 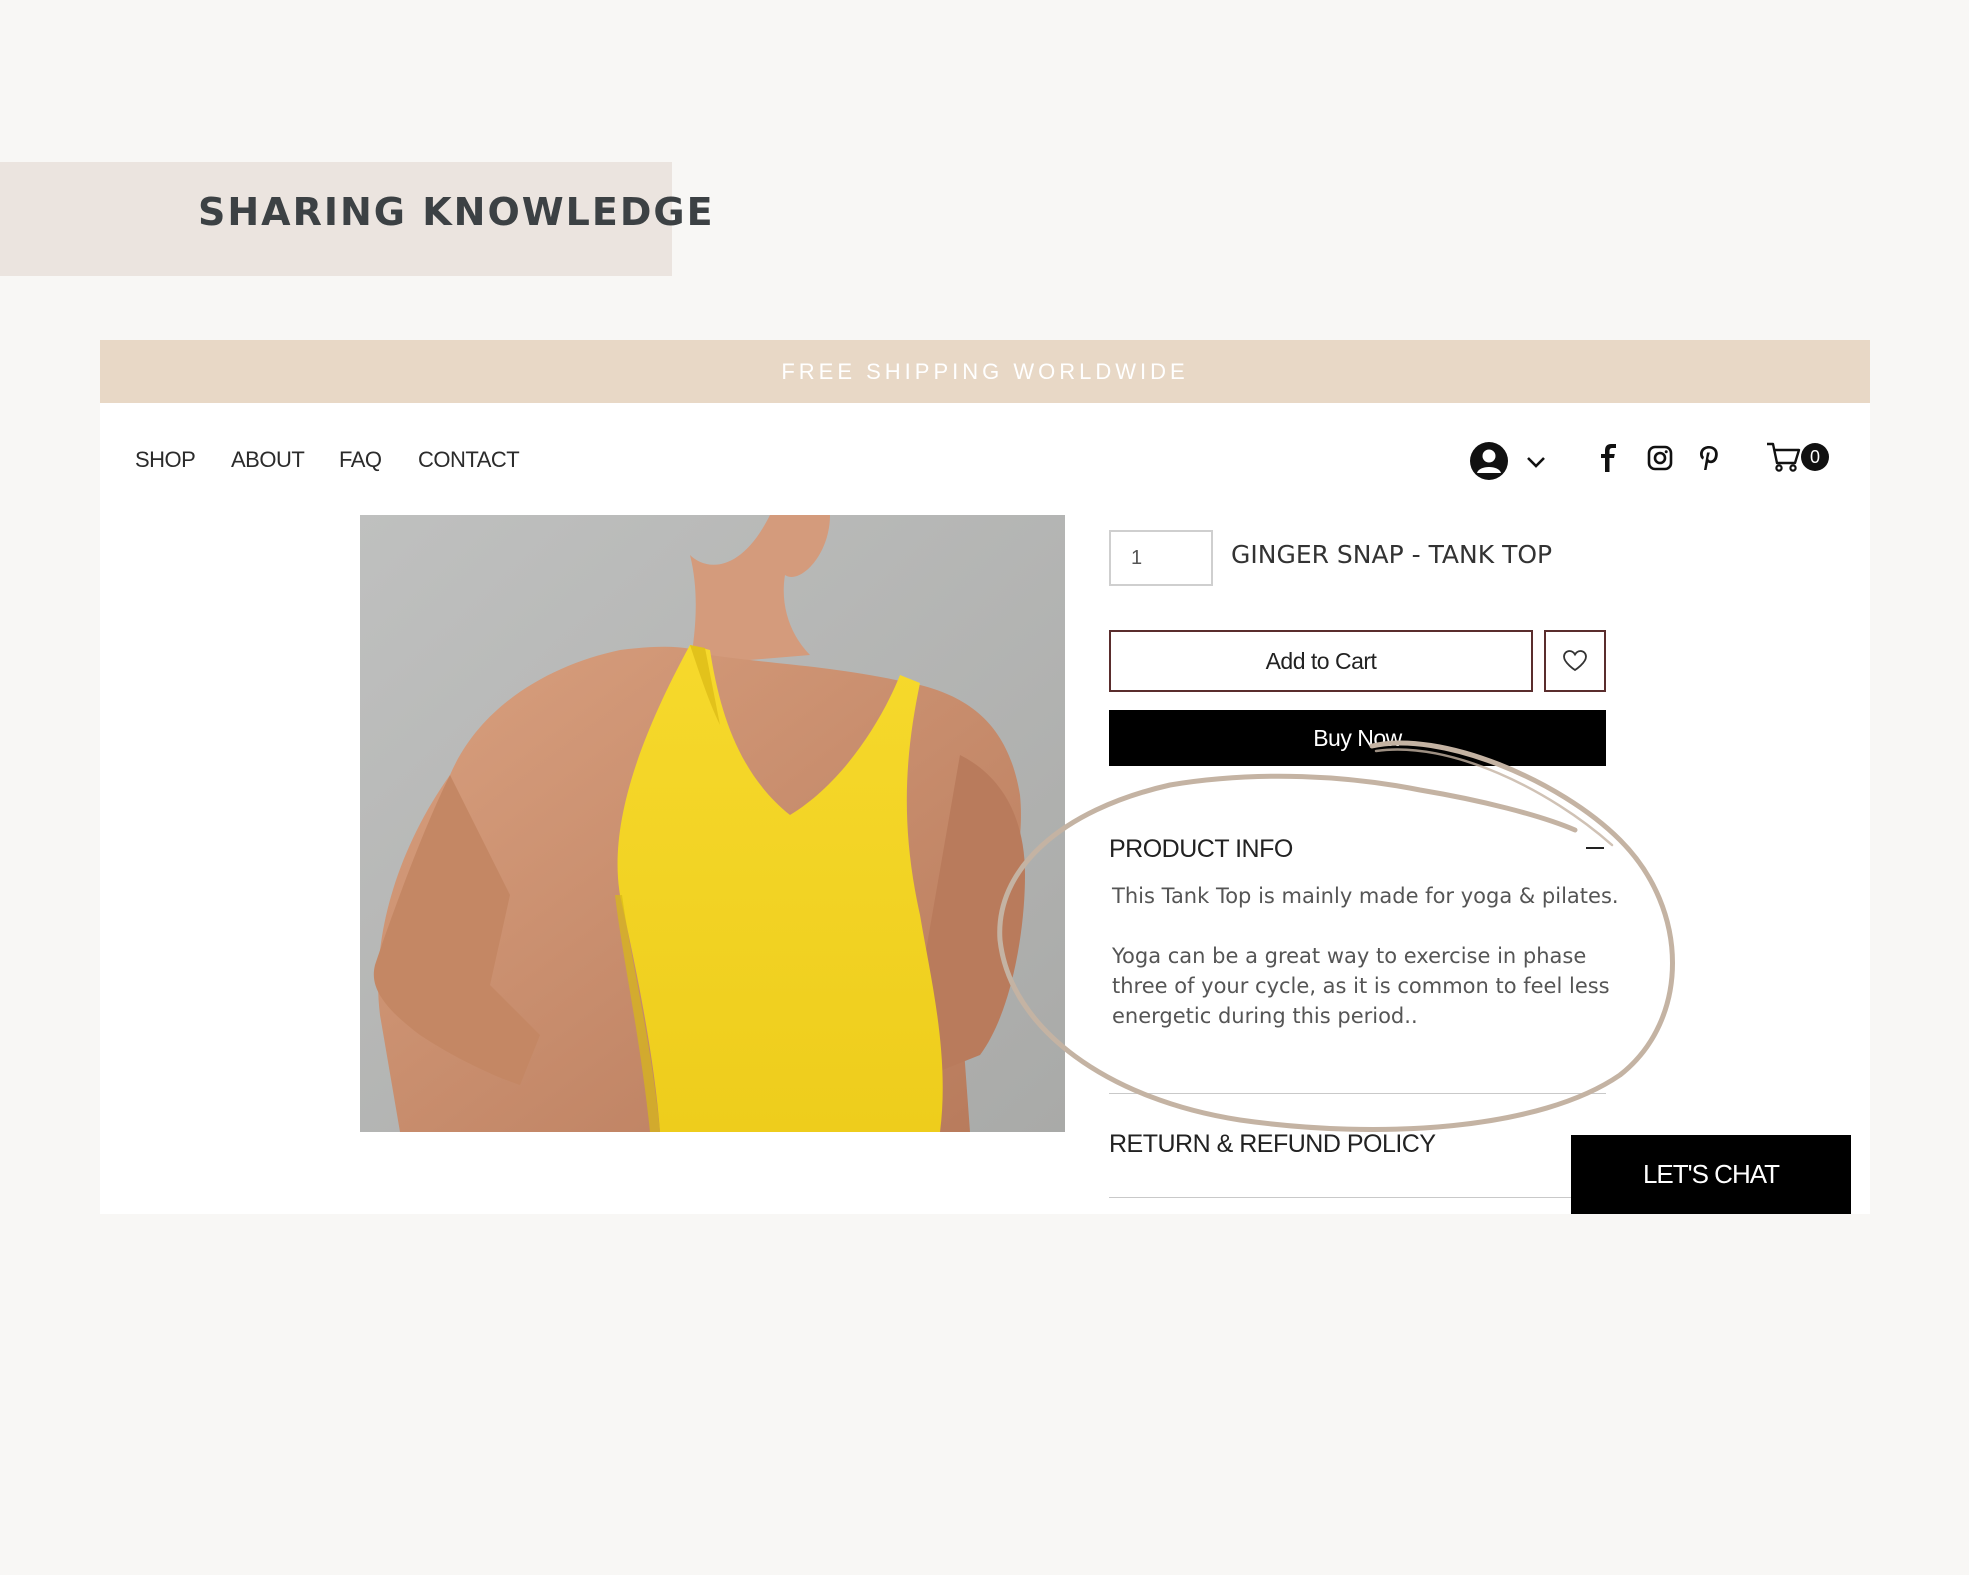 I want to click on refund-policy-toggle: RETURN & REFUND POLICY, so click(x=1272, y=1144).